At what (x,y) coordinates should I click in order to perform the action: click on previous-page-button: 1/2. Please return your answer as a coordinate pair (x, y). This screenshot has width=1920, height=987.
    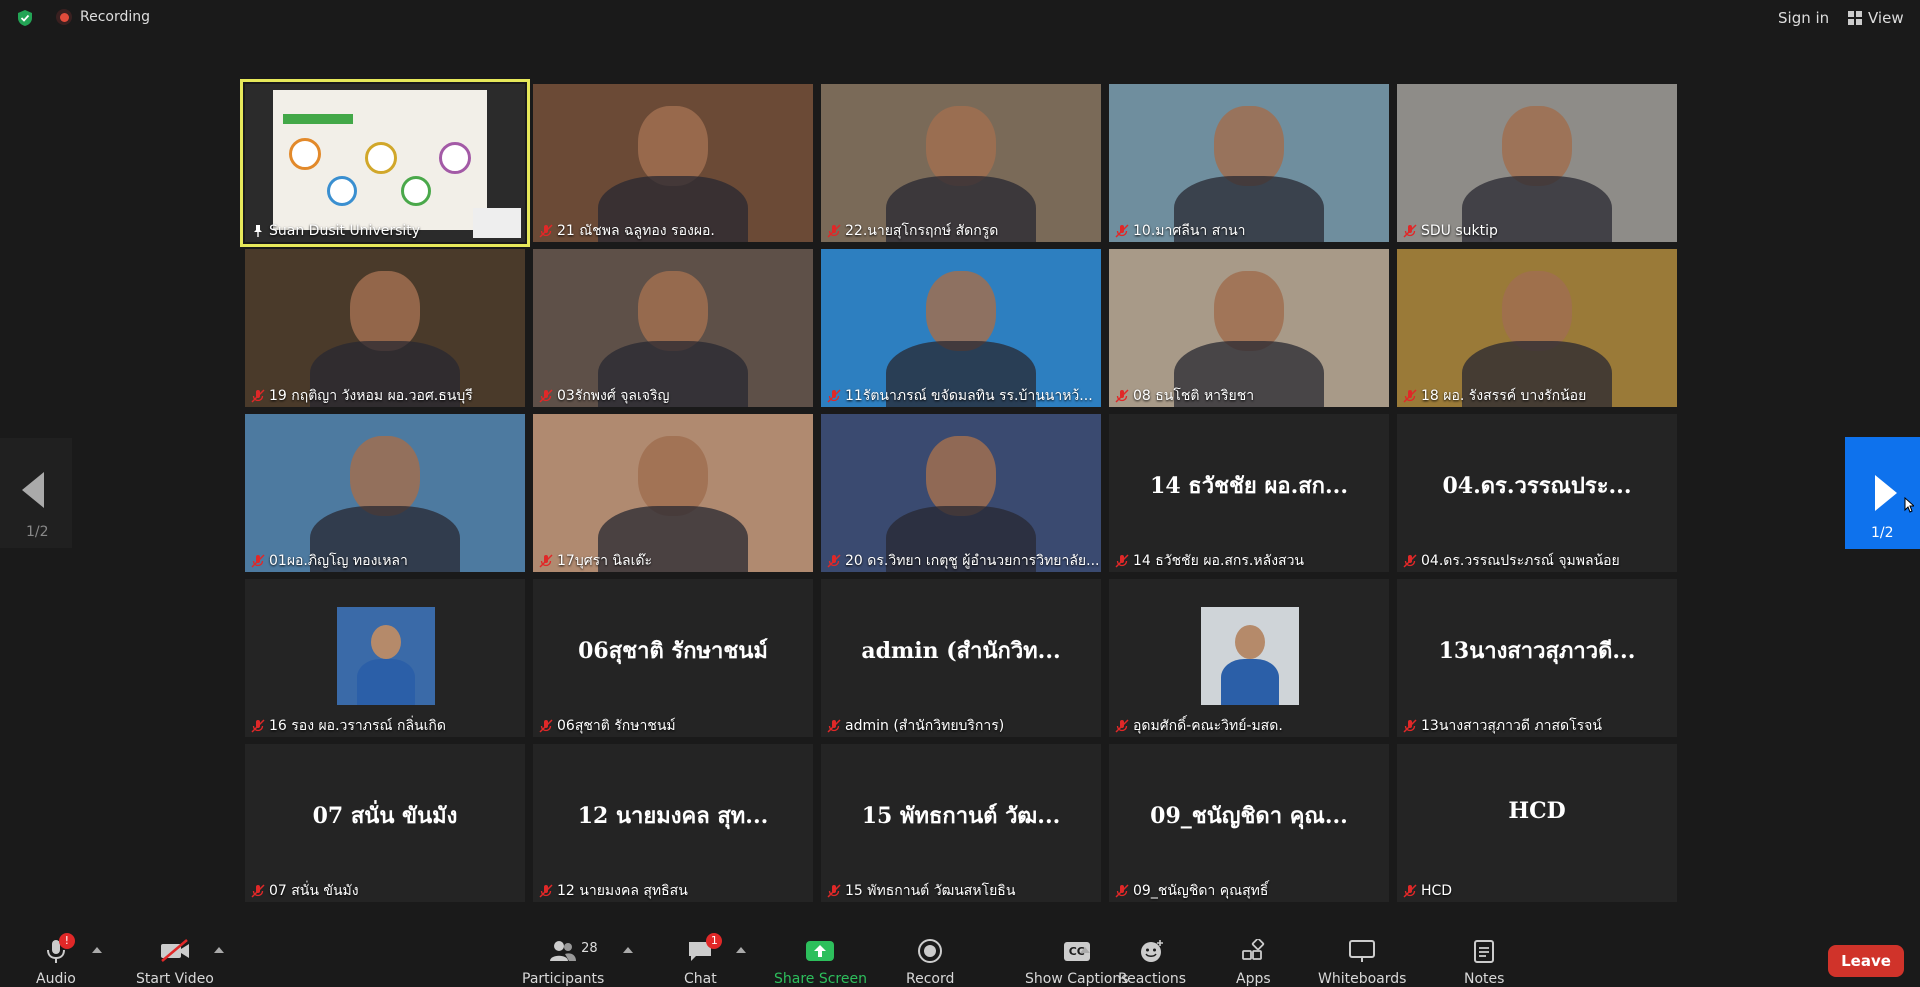
    Looking at the image, I should click on (36, 493).